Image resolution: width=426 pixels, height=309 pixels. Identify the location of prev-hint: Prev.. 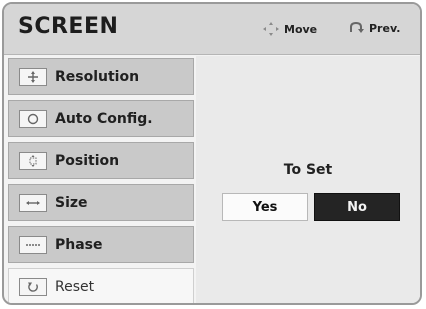
(373, 28).